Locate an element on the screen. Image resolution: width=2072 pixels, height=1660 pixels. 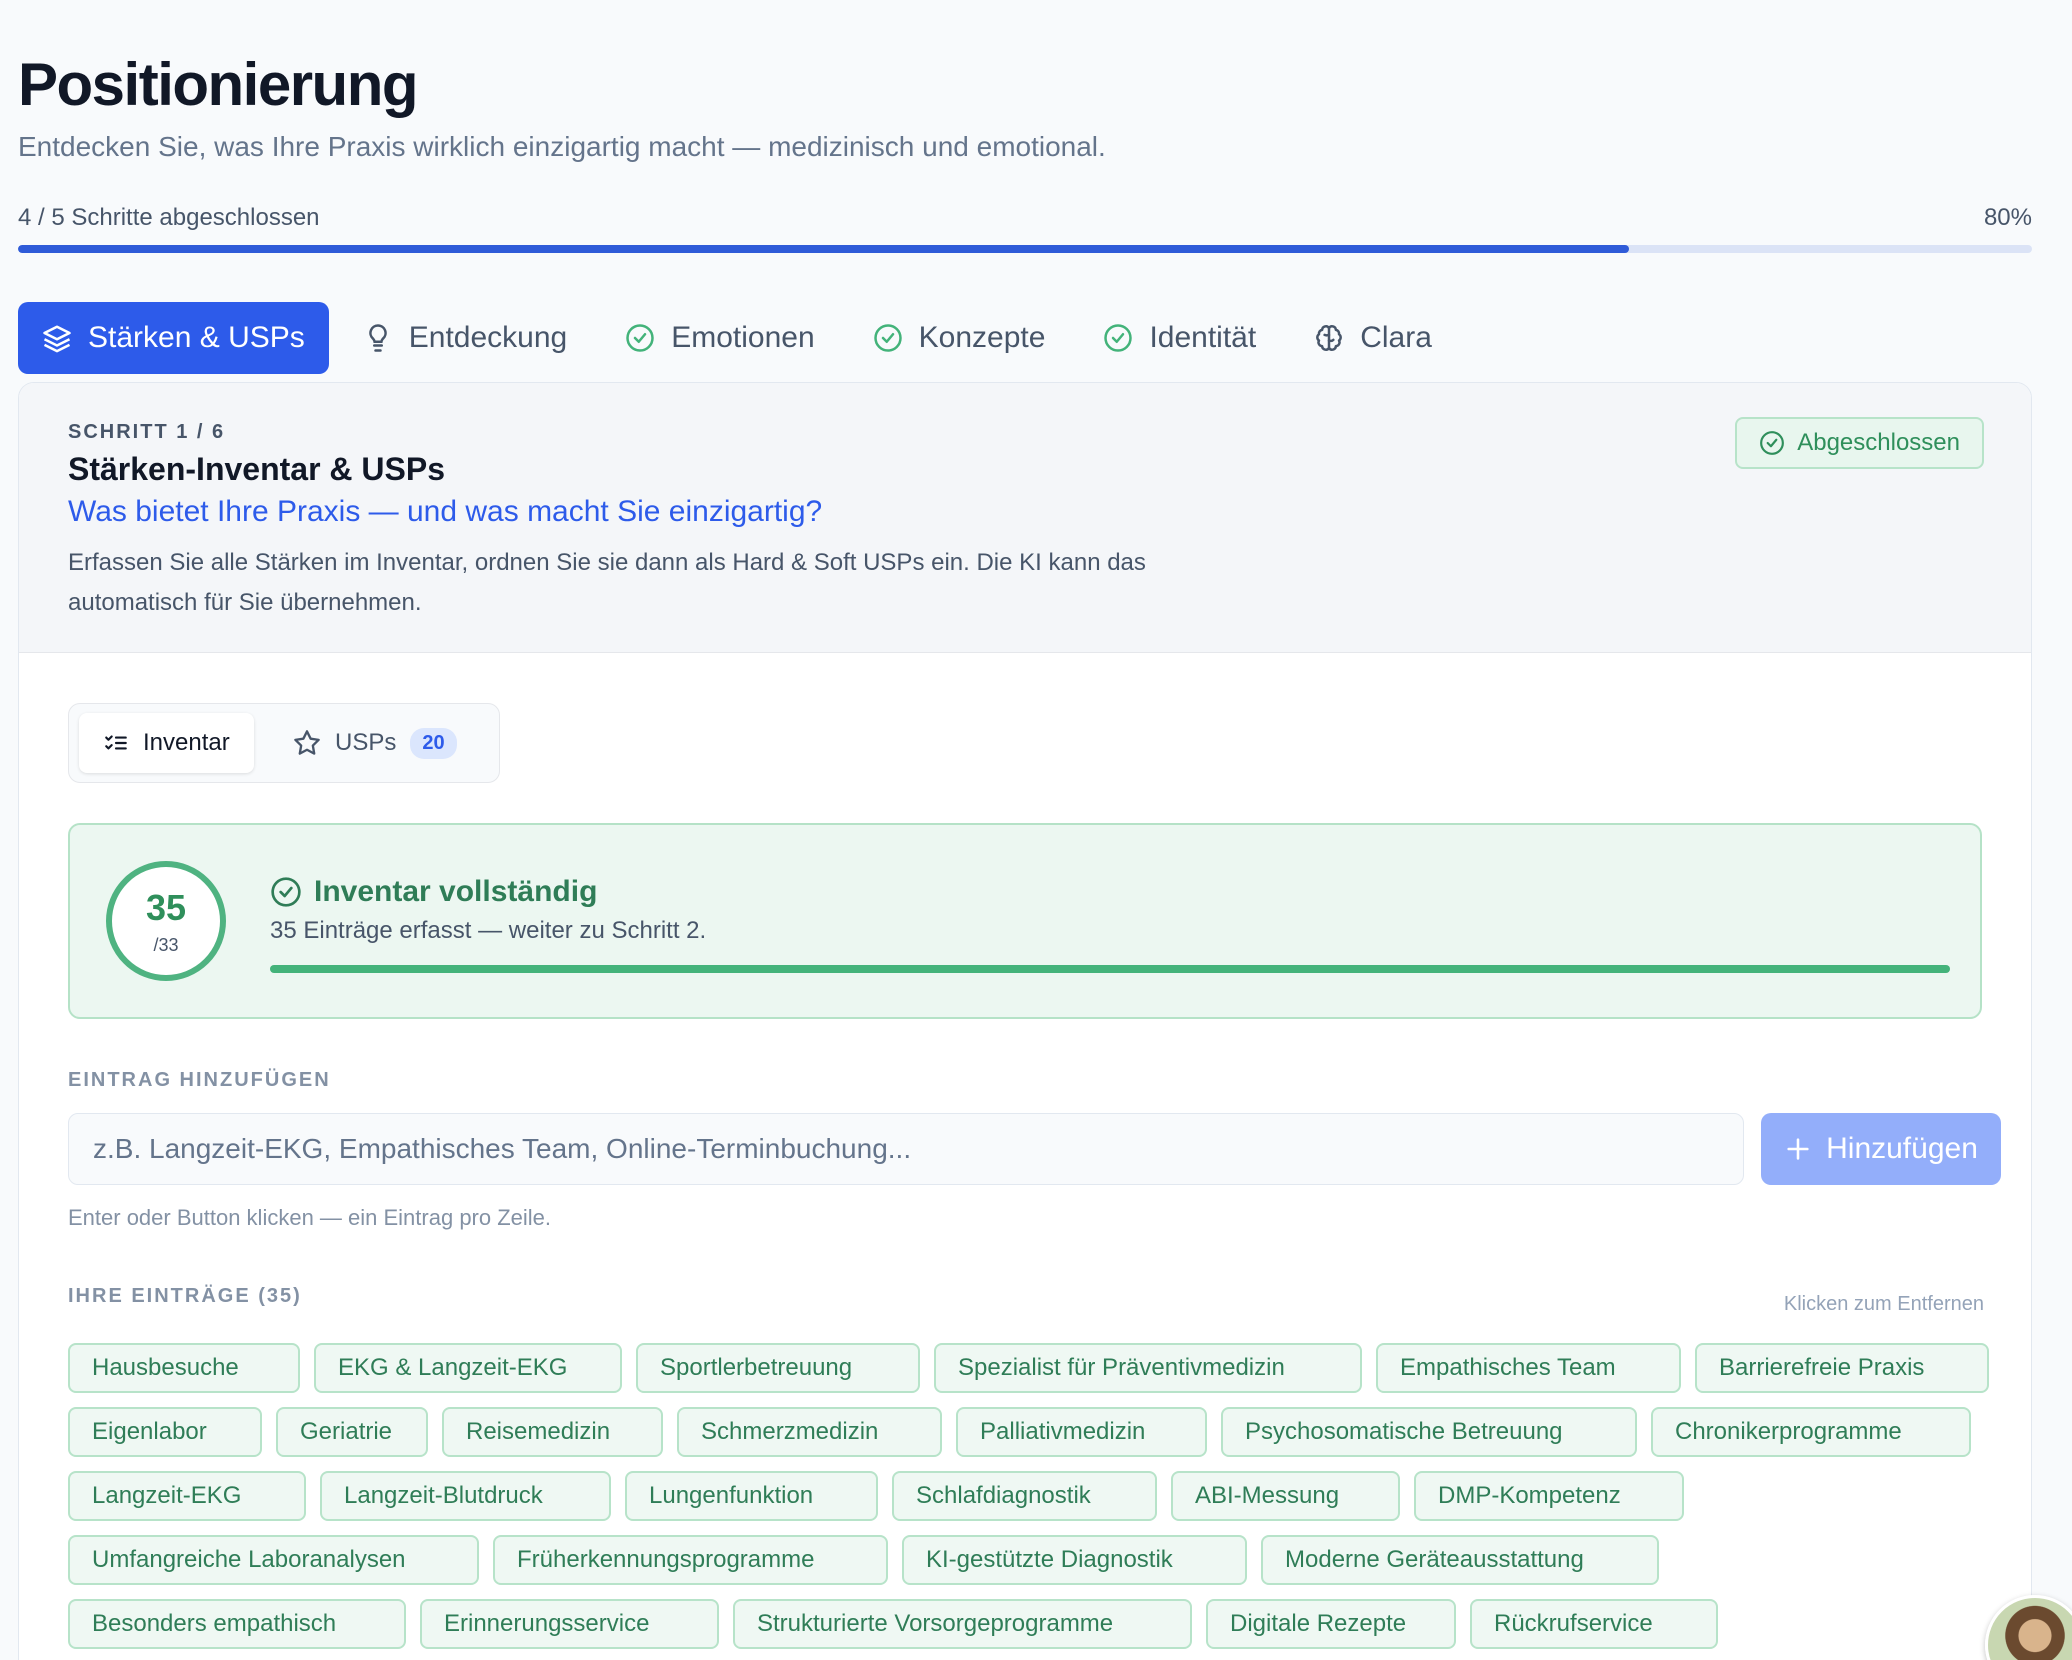
list-checks-icon is located at coordinates (116, 742).